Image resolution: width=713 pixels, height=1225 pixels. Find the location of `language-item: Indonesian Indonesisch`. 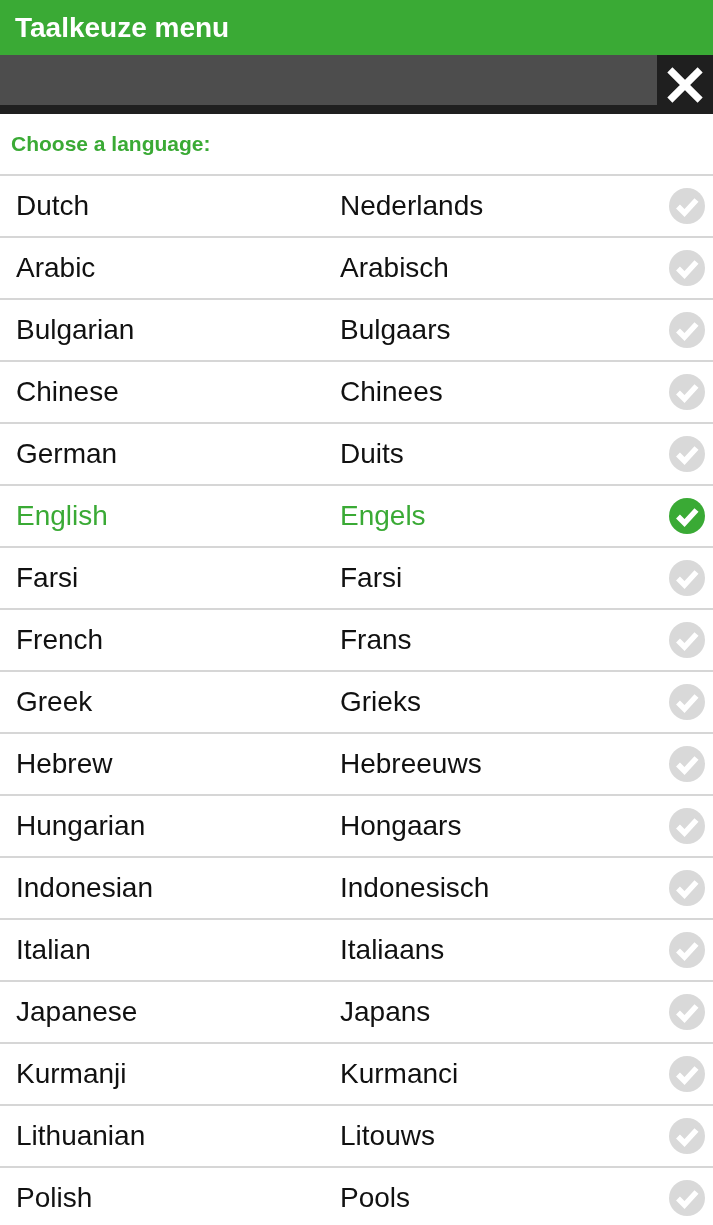

language-item: Indonesian Indonesisch is located at coordinates (356, 889).